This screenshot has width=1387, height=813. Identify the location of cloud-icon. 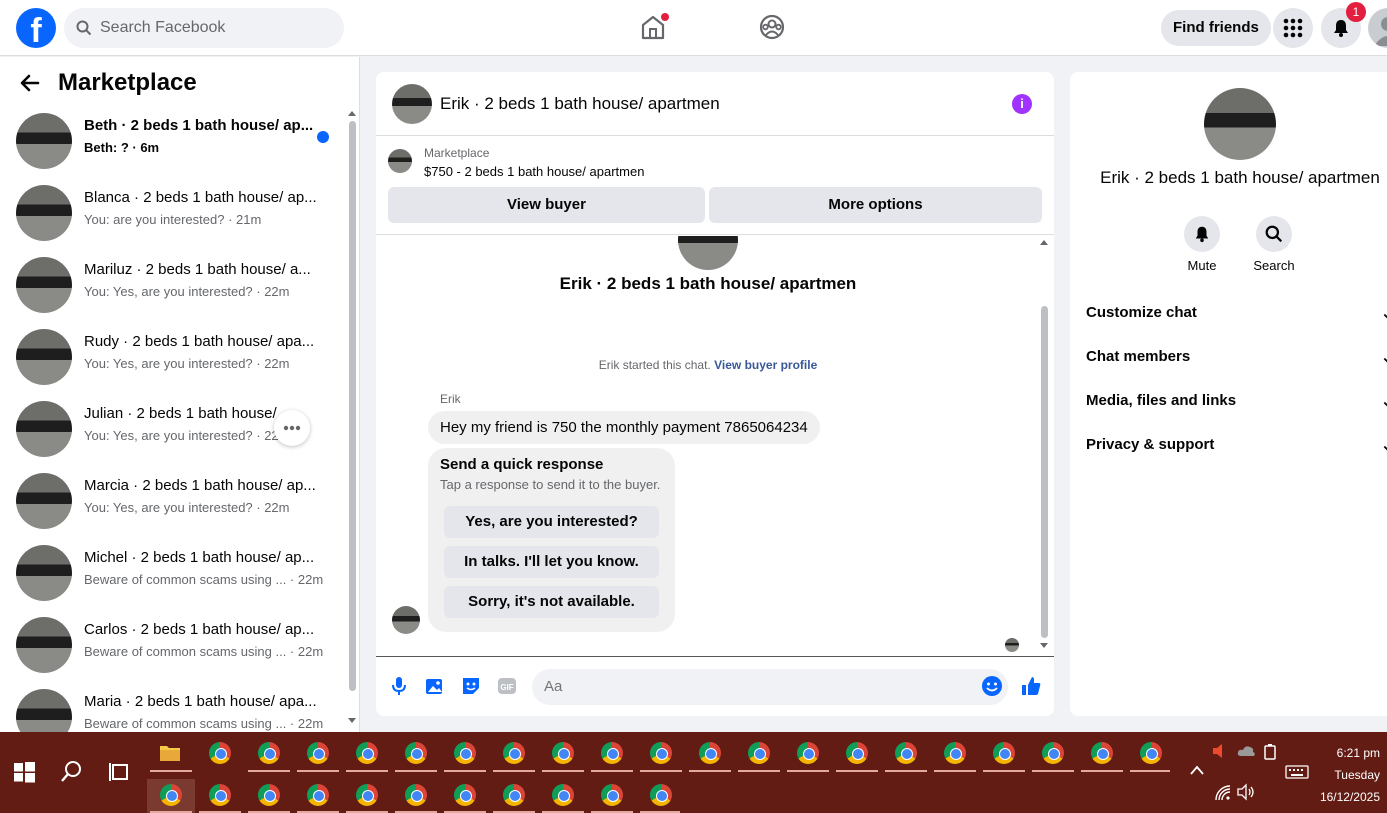
(1246, 751).